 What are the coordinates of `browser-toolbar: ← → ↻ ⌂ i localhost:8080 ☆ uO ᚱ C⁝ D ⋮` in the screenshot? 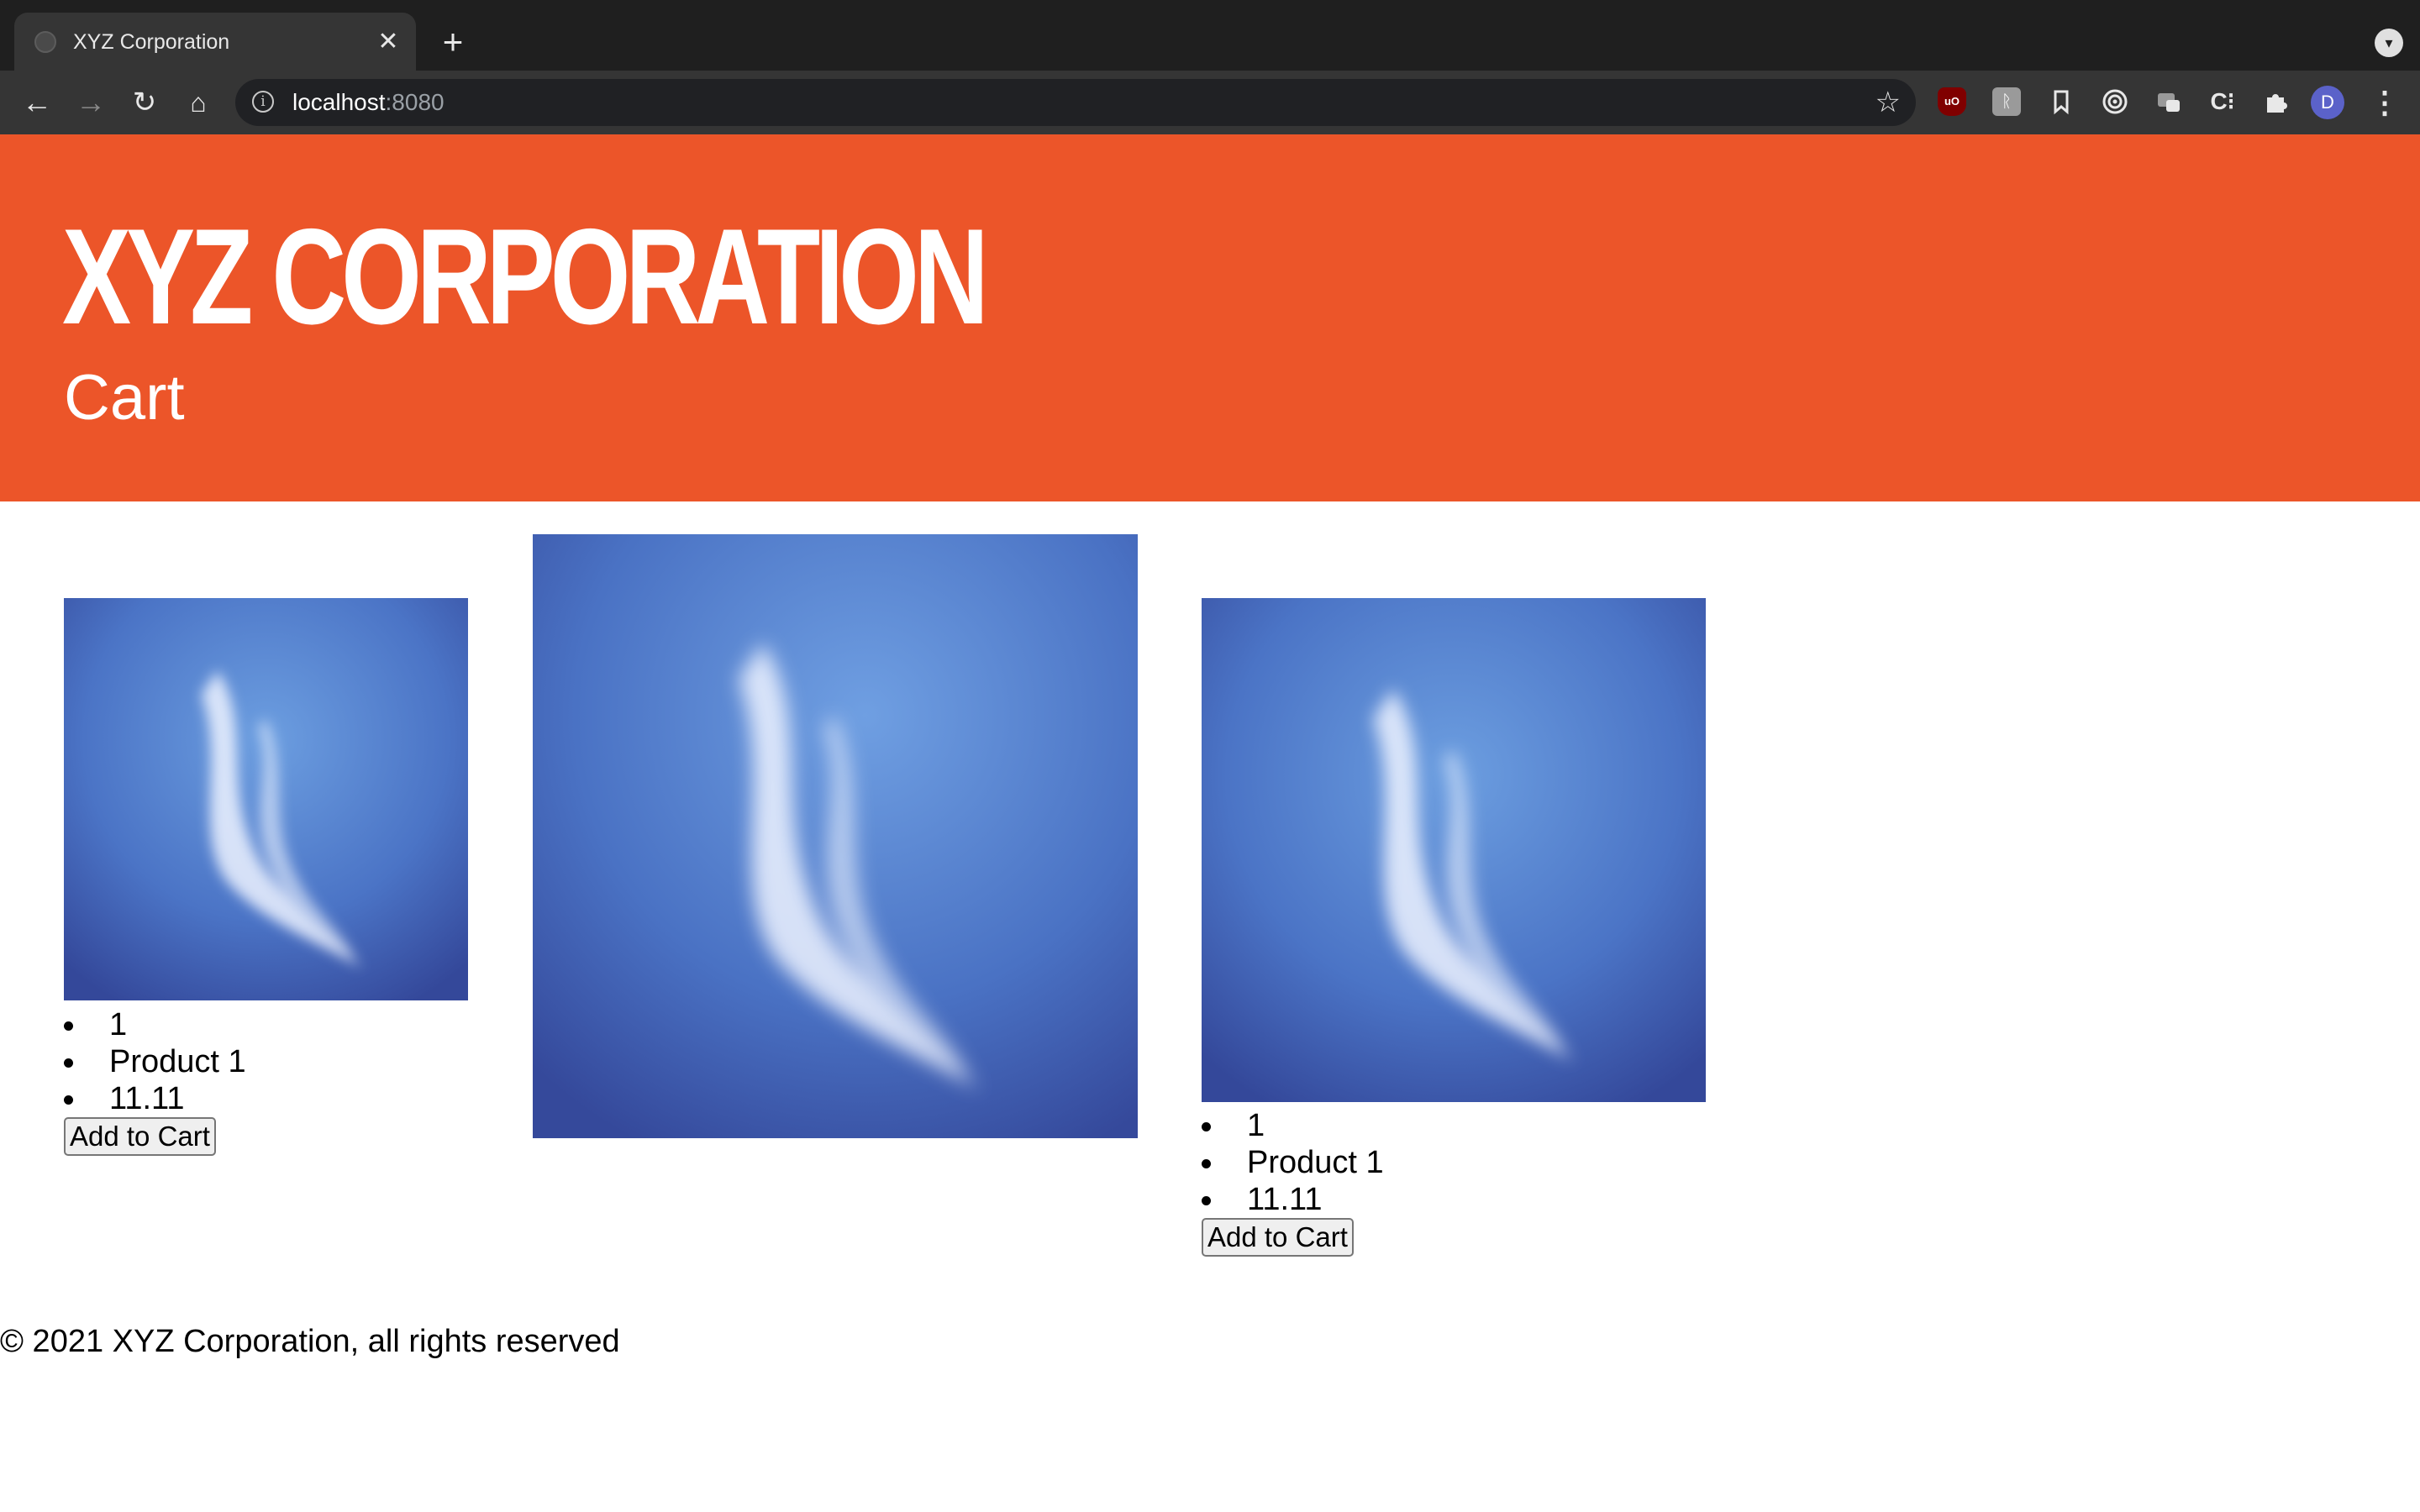 It's located at (1210, 102).